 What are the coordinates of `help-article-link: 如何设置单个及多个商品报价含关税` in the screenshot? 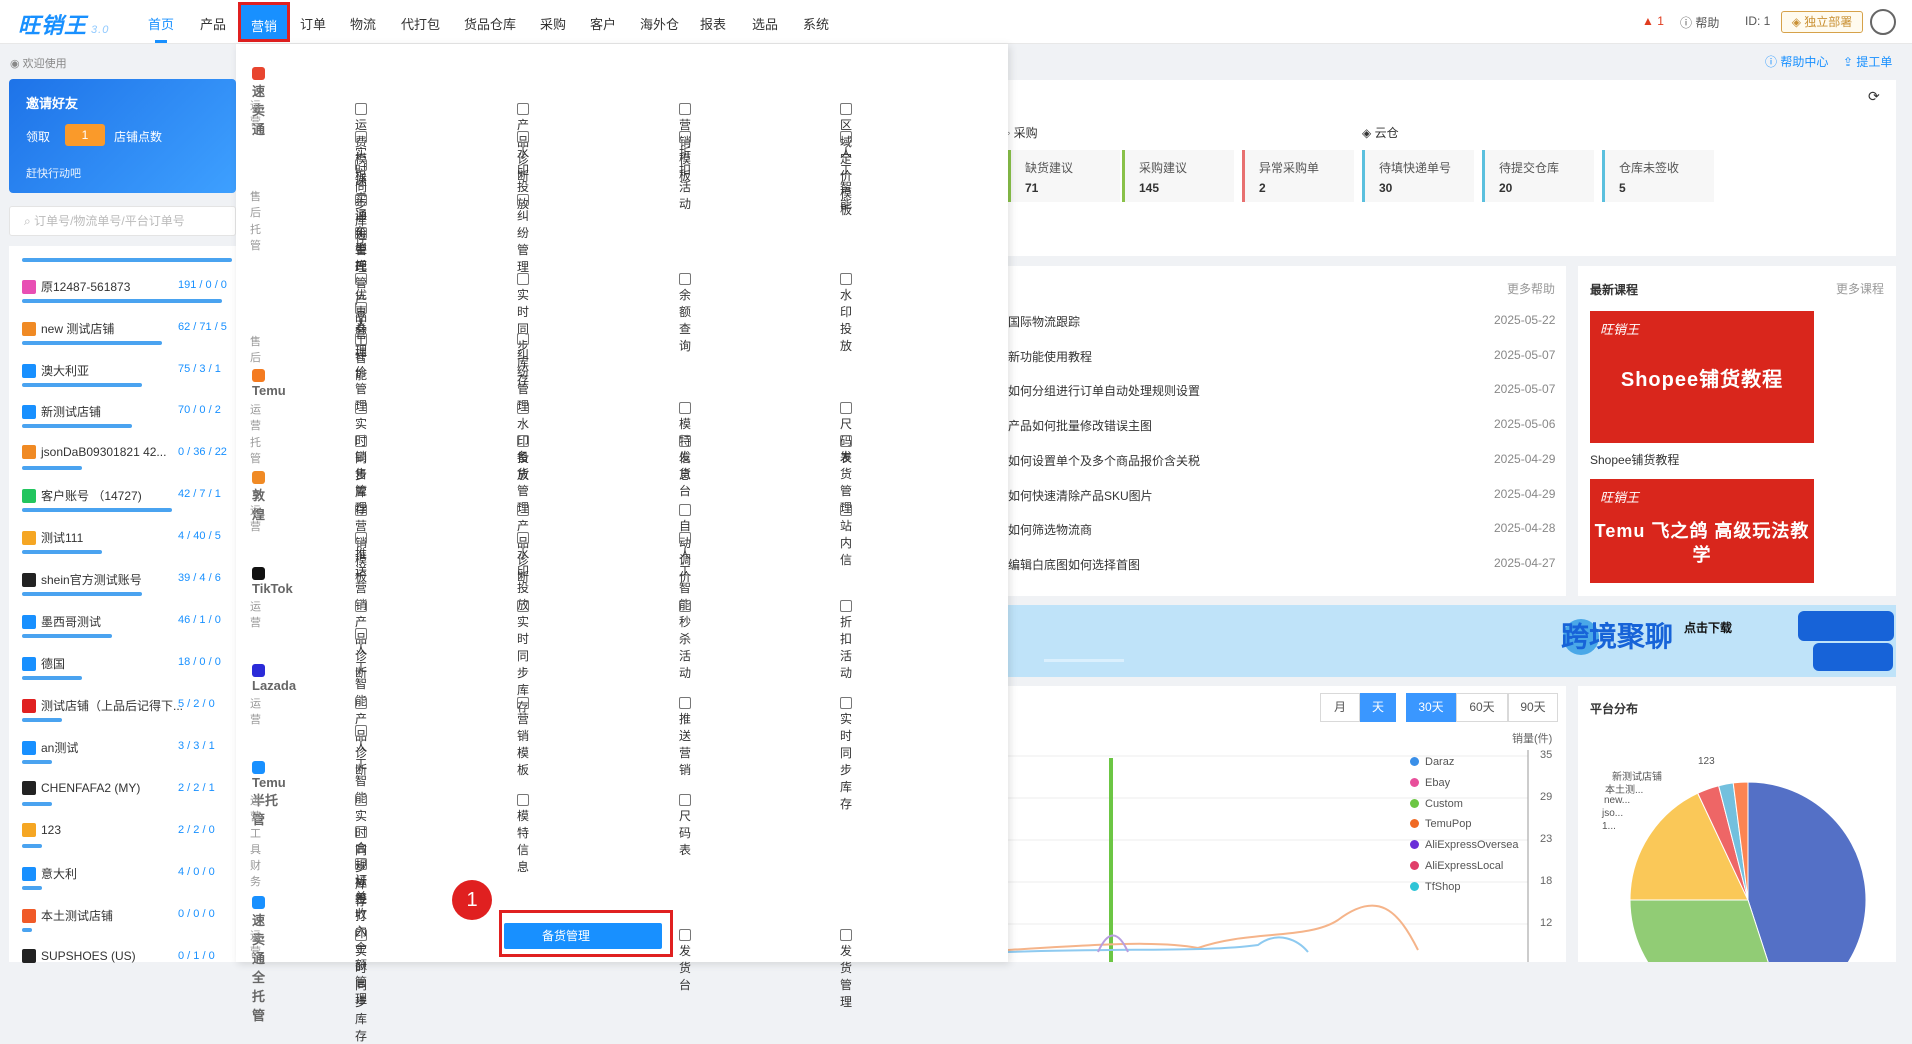 It's located at (1104, 460).